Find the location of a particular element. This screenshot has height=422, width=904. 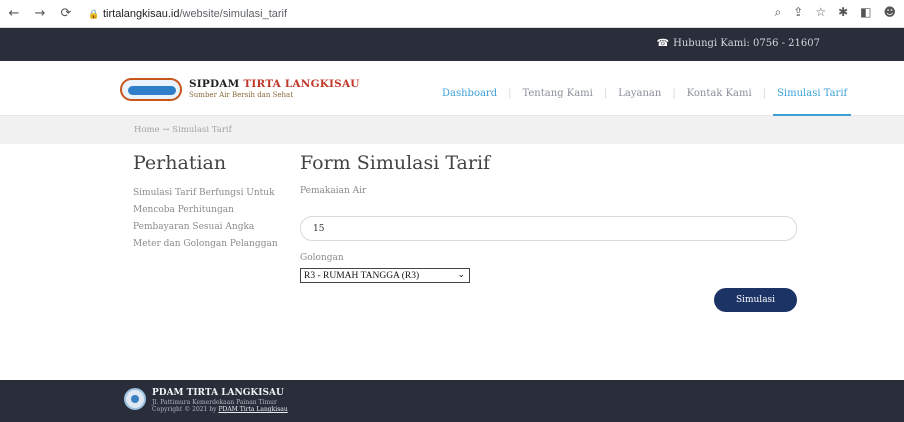

contact-text: Hubungi Kami: 0756 - 21607 is located at coordinates (746, 43).